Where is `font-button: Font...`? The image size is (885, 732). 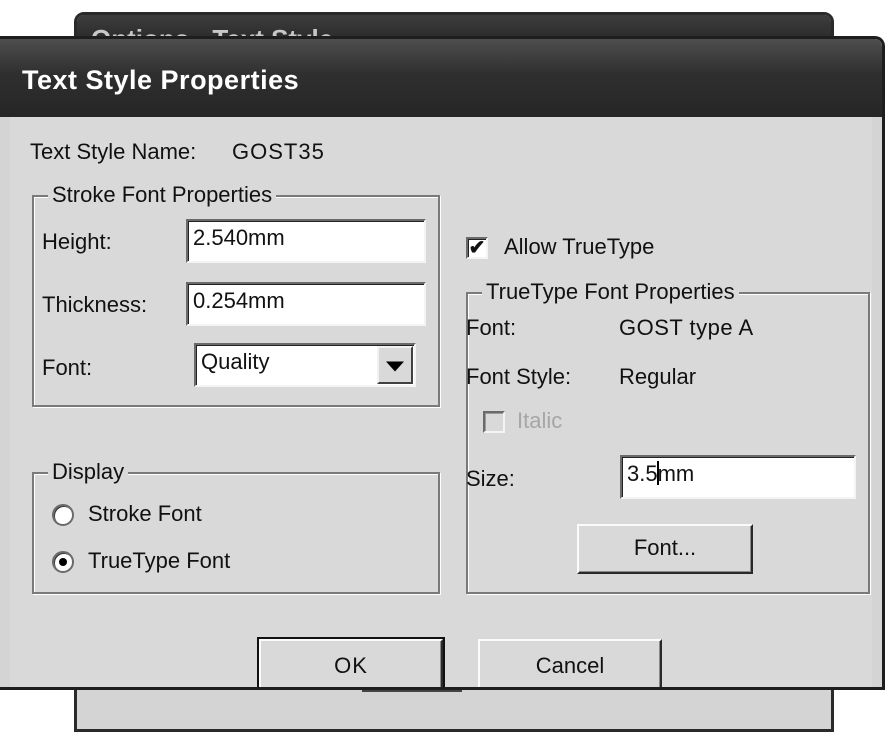
font-button: Font... is located at coordinates (665, 549).